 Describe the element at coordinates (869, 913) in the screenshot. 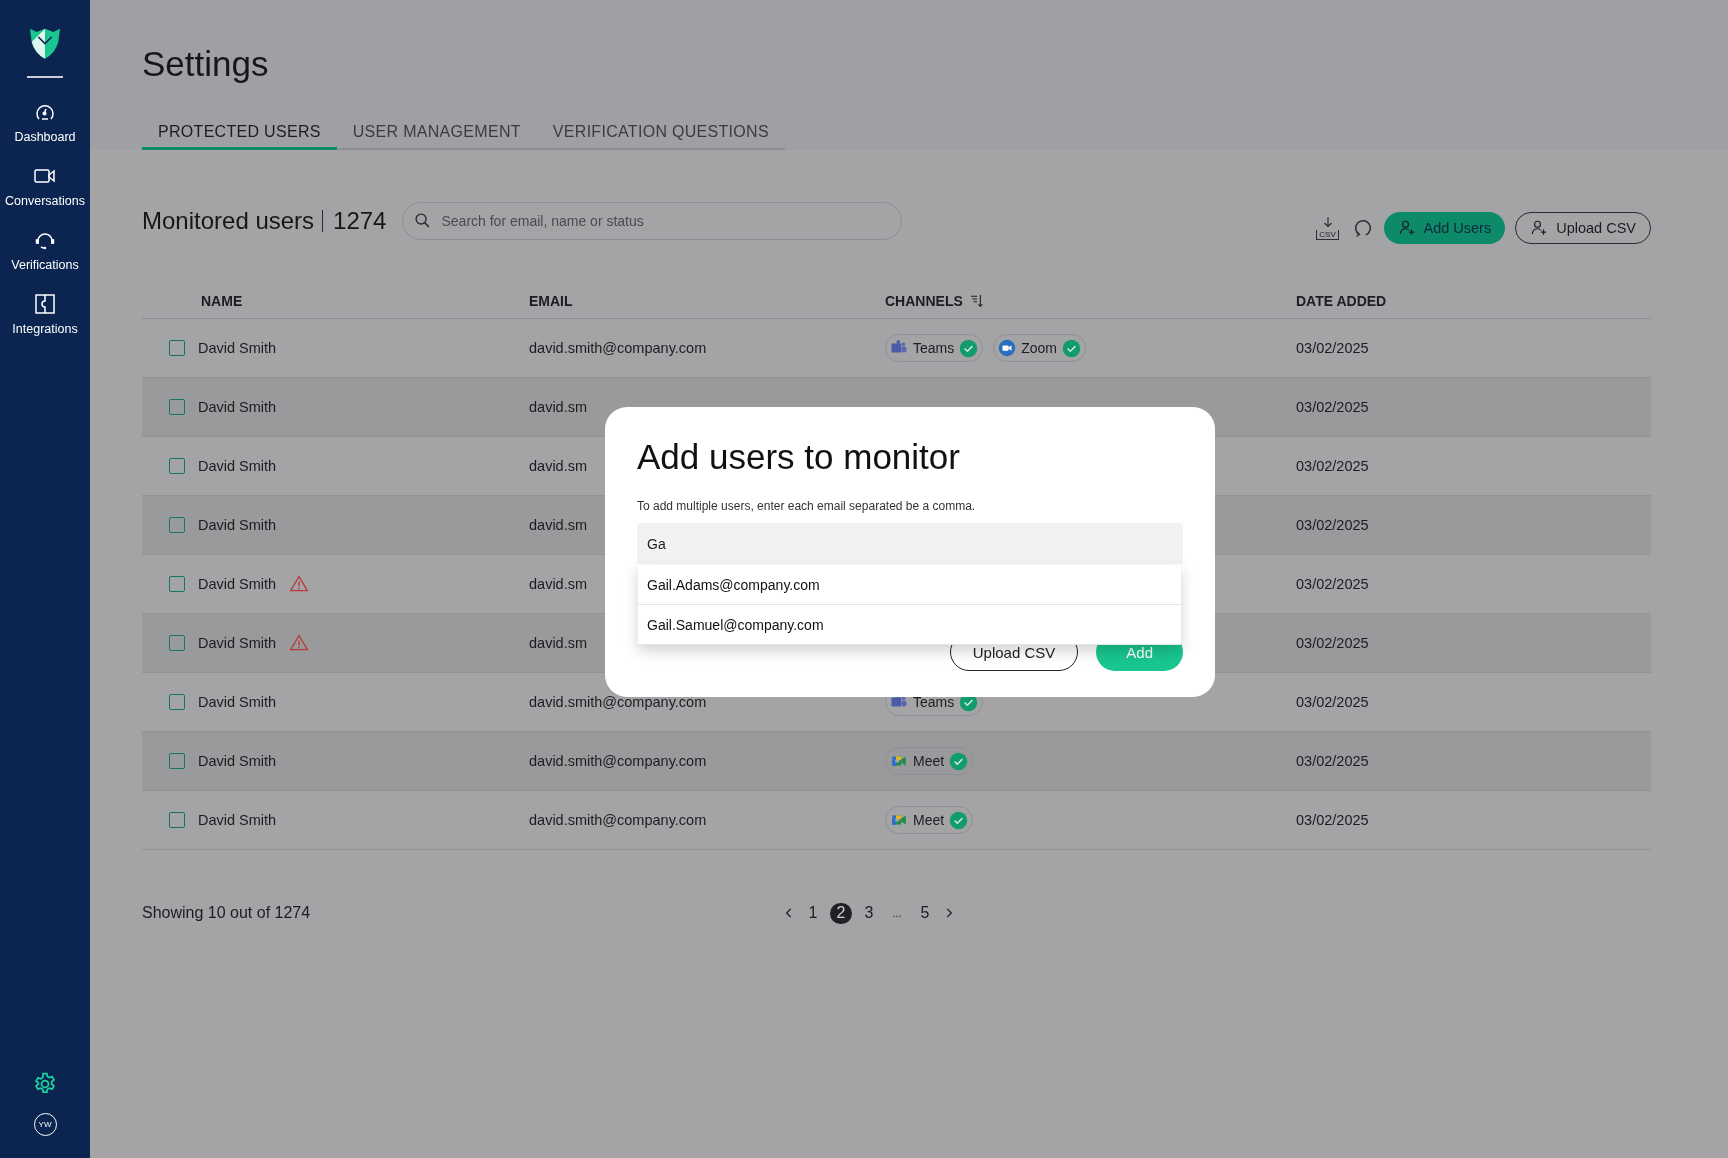

I see `page-link: 3` at that location.